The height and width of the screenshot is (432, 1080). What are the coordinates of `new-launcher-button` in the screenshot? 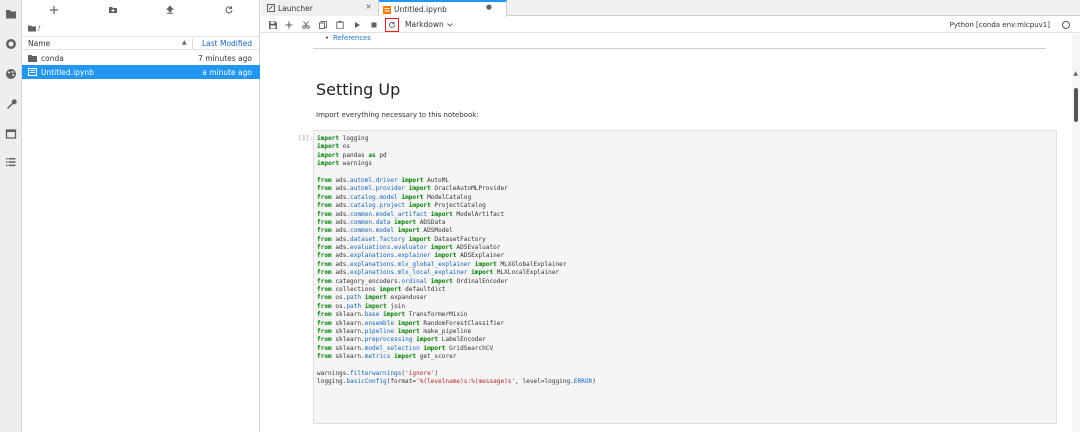 It's located at (54, 10).